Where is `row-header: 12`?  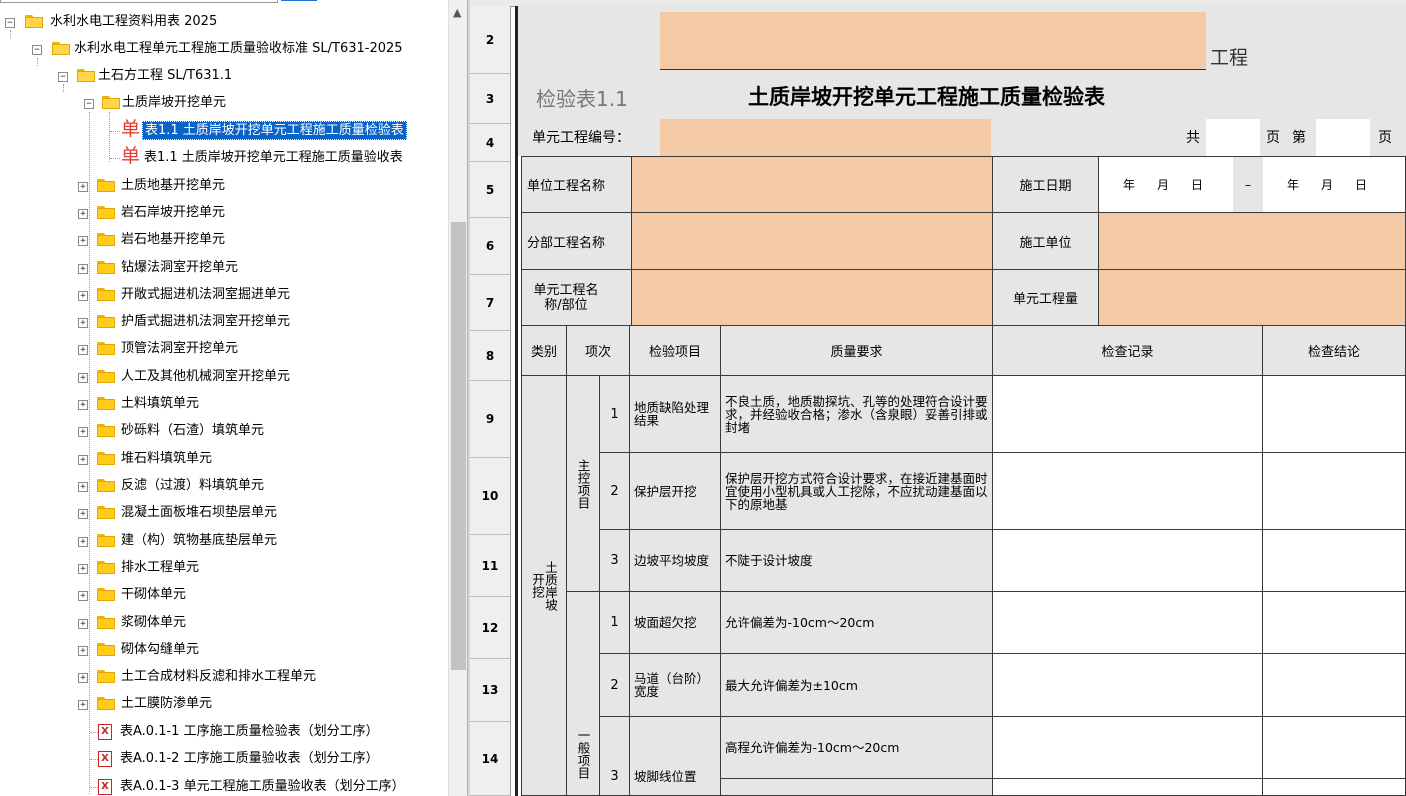
row-header: 12 is located at coordinates (490, 628).